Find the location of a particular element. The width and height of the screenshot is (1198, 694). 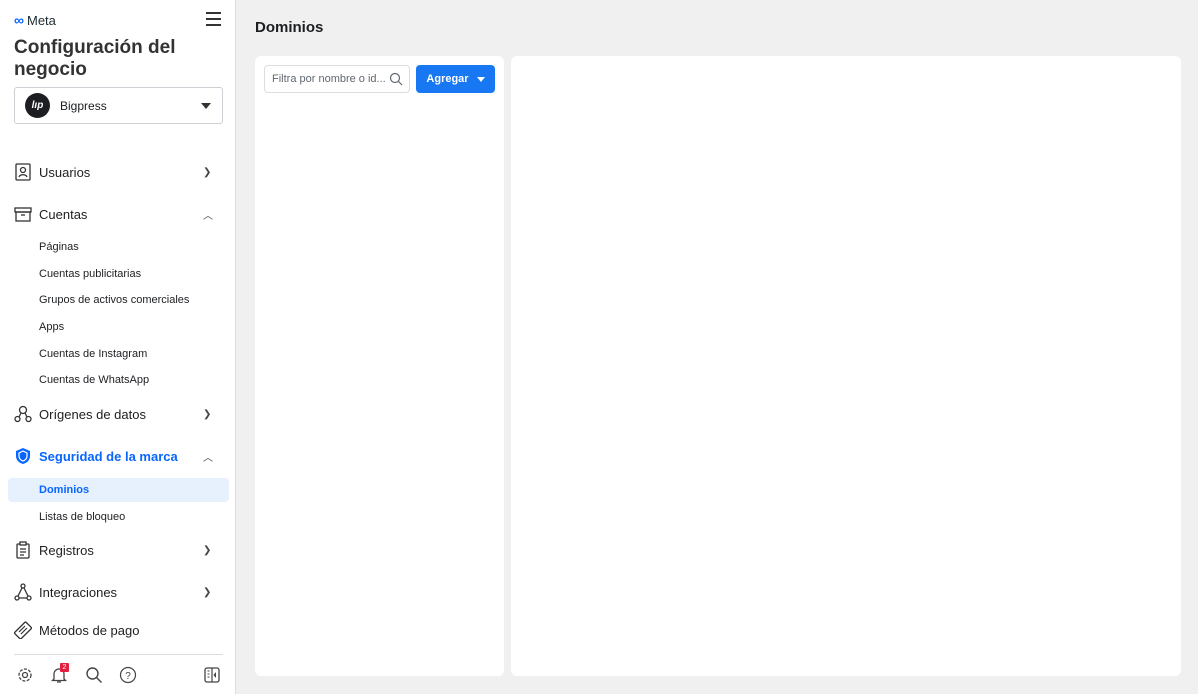

business-selector: lıp Bigpress is located at coordinates (118, 105).